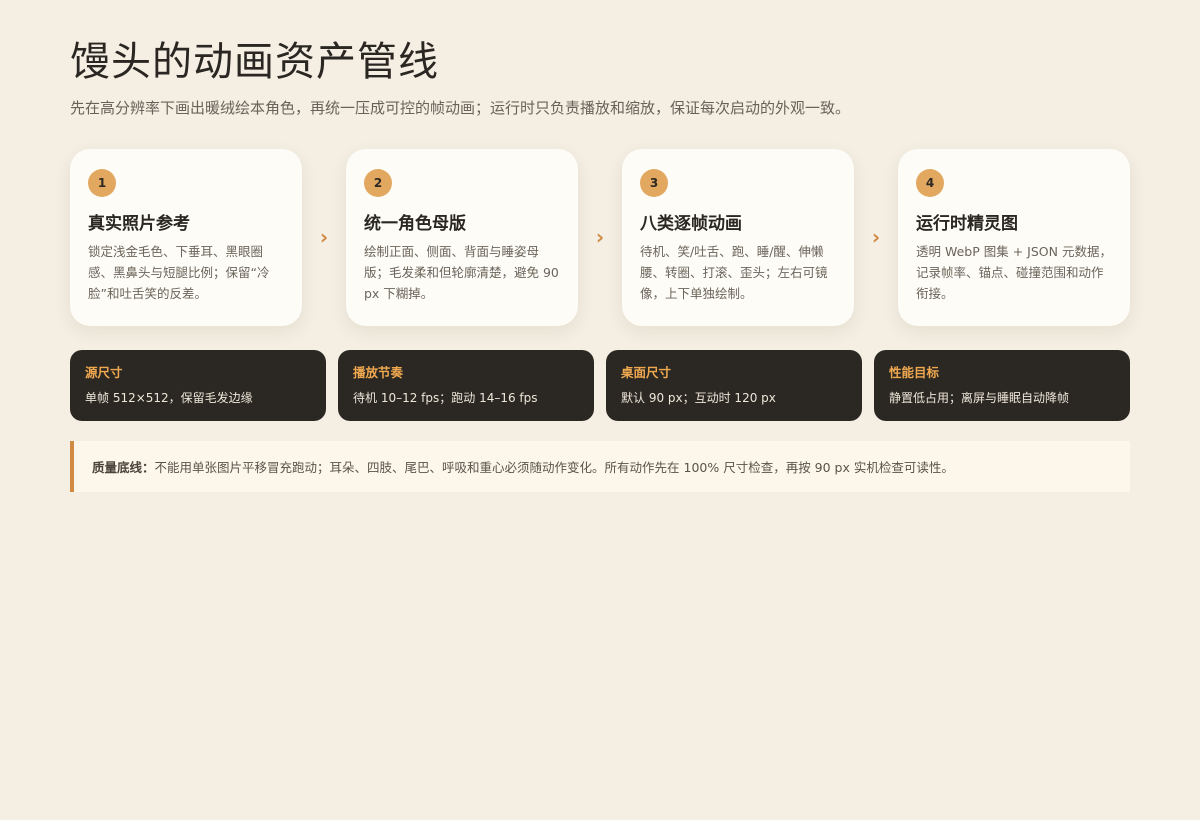 The width and height of the screenshot is (1200, 820). What do you see at coordinates (378, 183) in the screenshot?
I see `step-number-badge: 2` at bounding box center [378, 183].